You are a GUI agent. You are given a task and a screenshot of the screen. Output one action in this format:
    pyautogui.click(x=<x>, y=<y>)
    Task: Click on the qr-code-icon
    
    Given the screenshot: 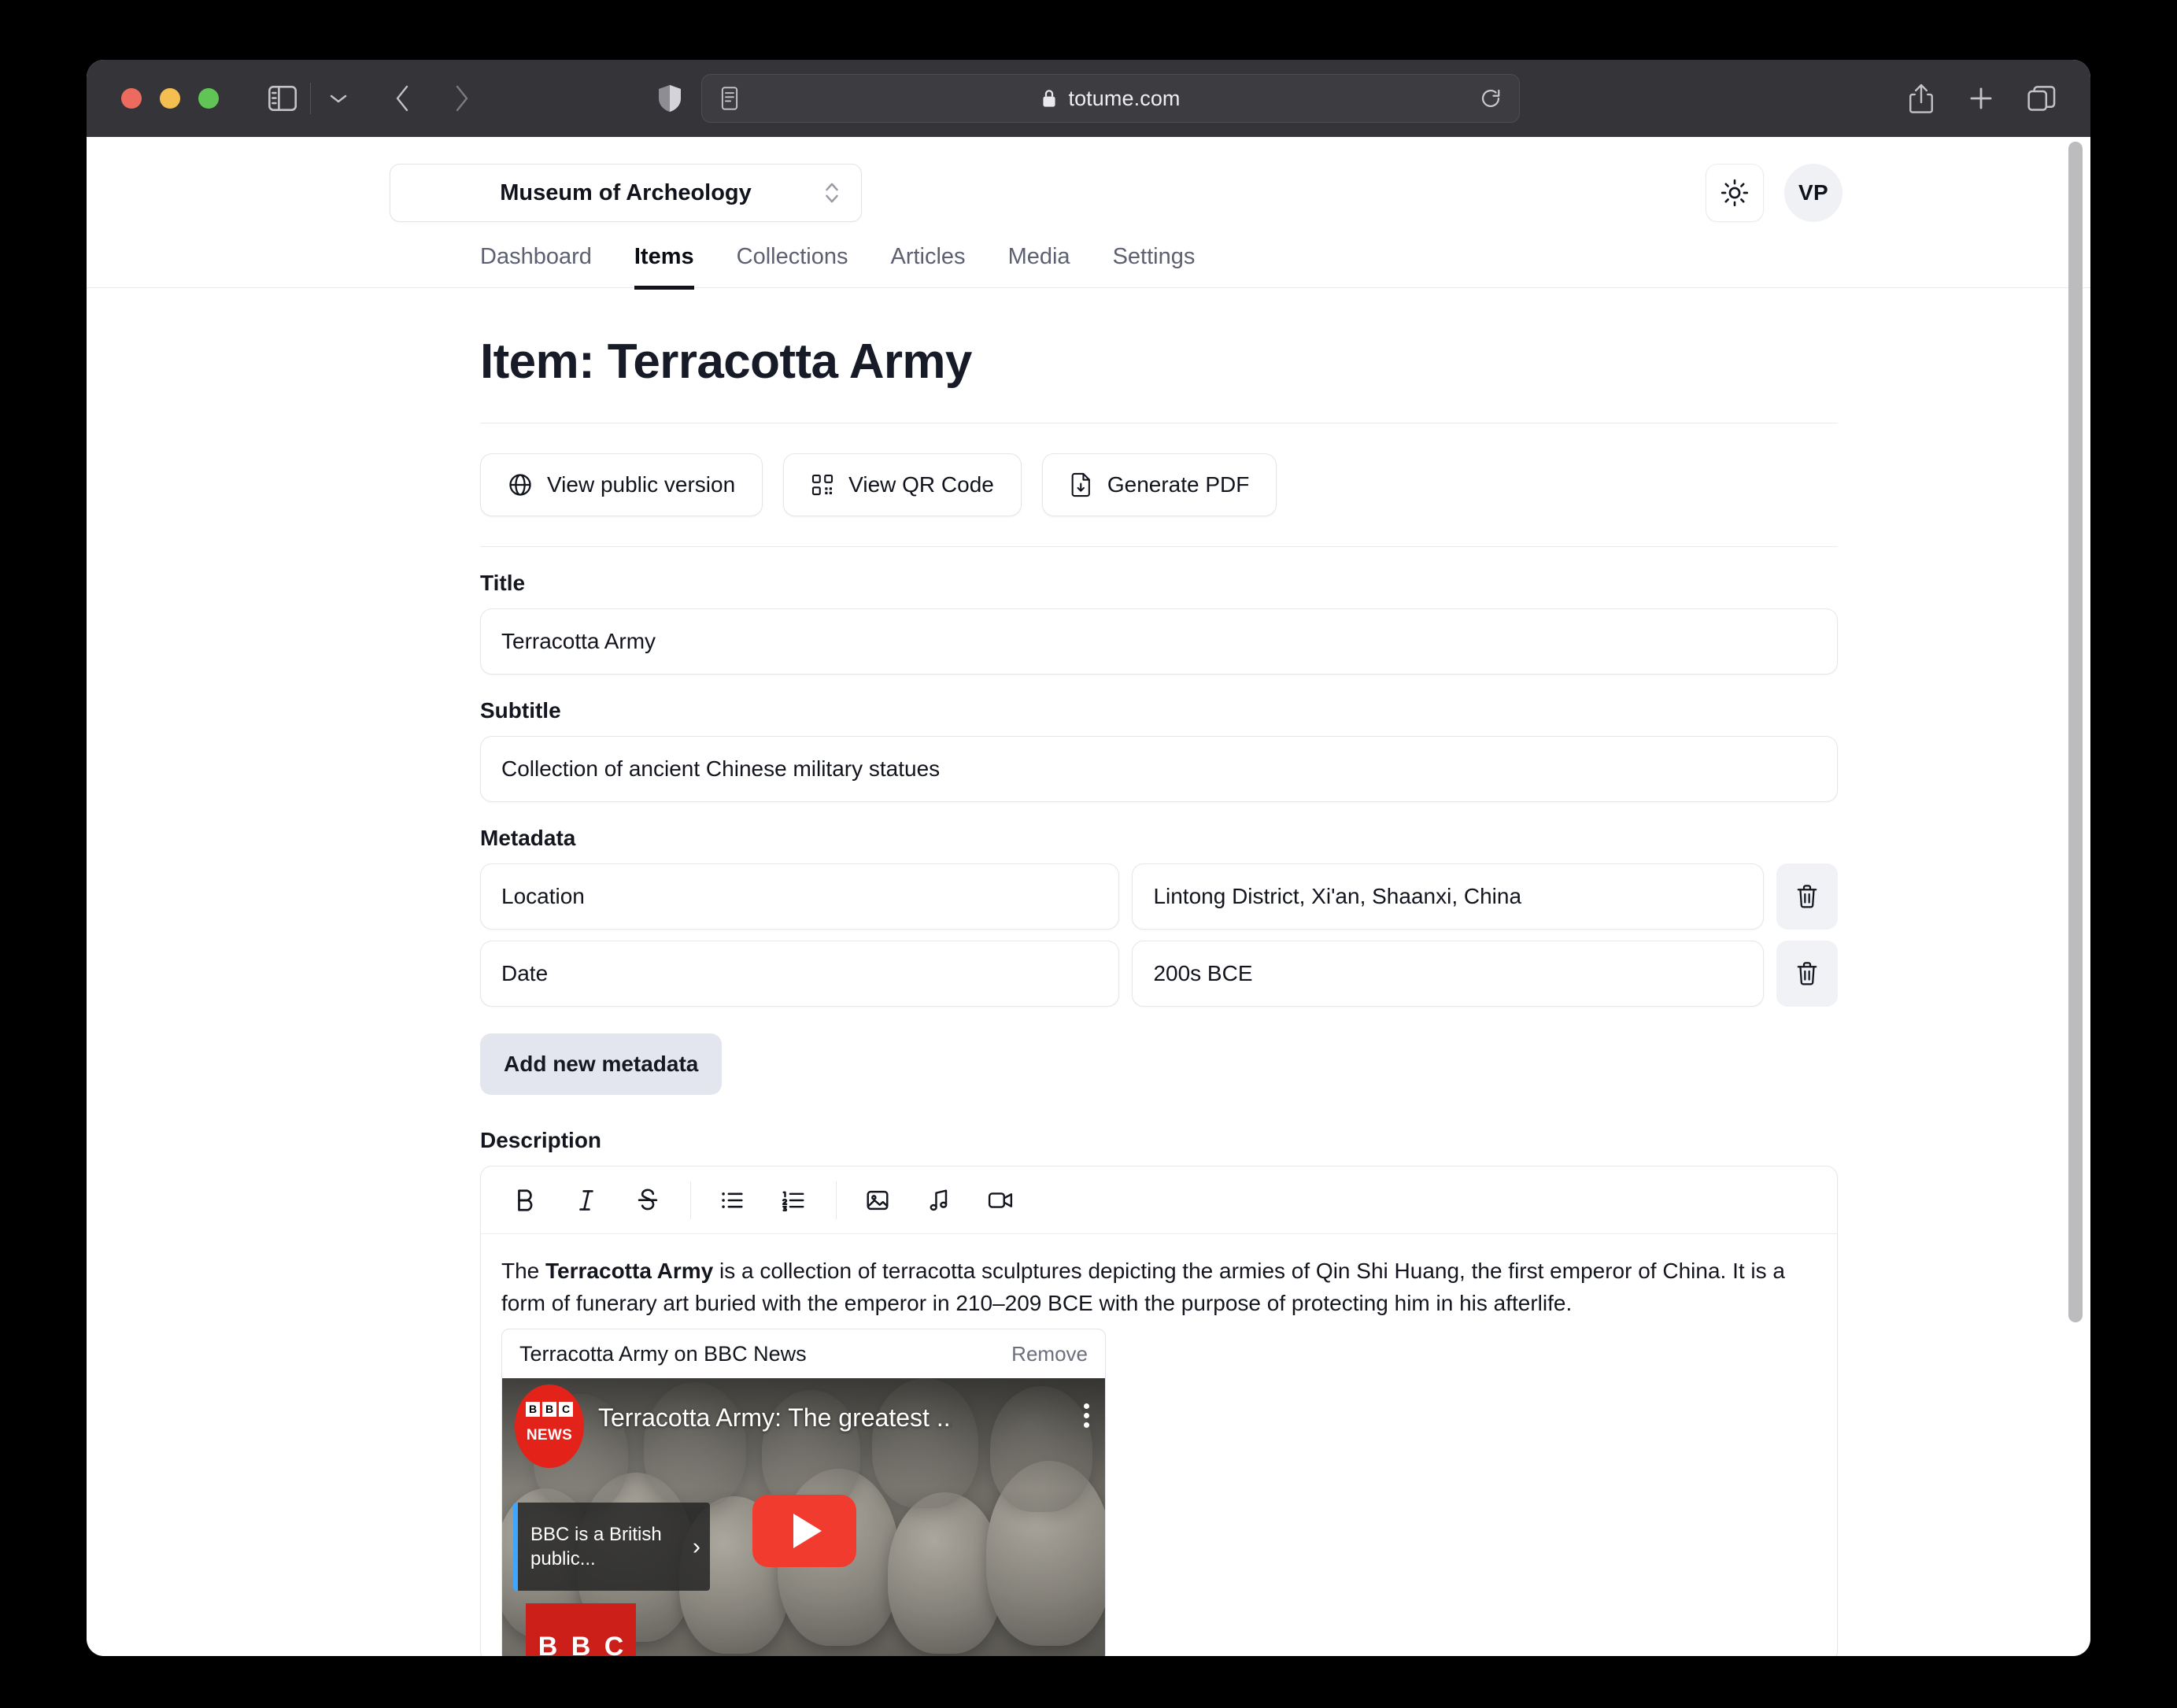 What is the action you would take?
    pyautogui.click(x=822, y=485)
    